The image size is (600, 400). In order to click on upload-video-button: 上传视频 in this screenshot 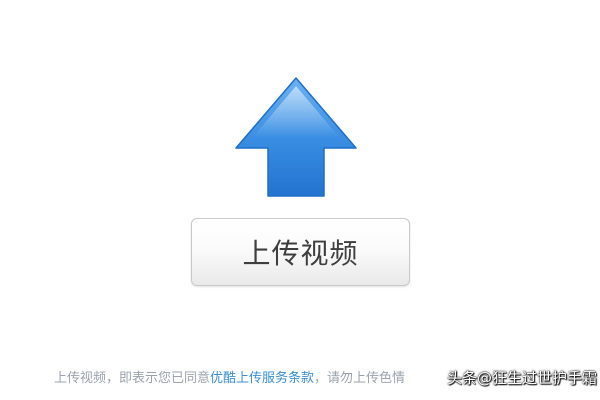, I will do `click(300, 252)`.